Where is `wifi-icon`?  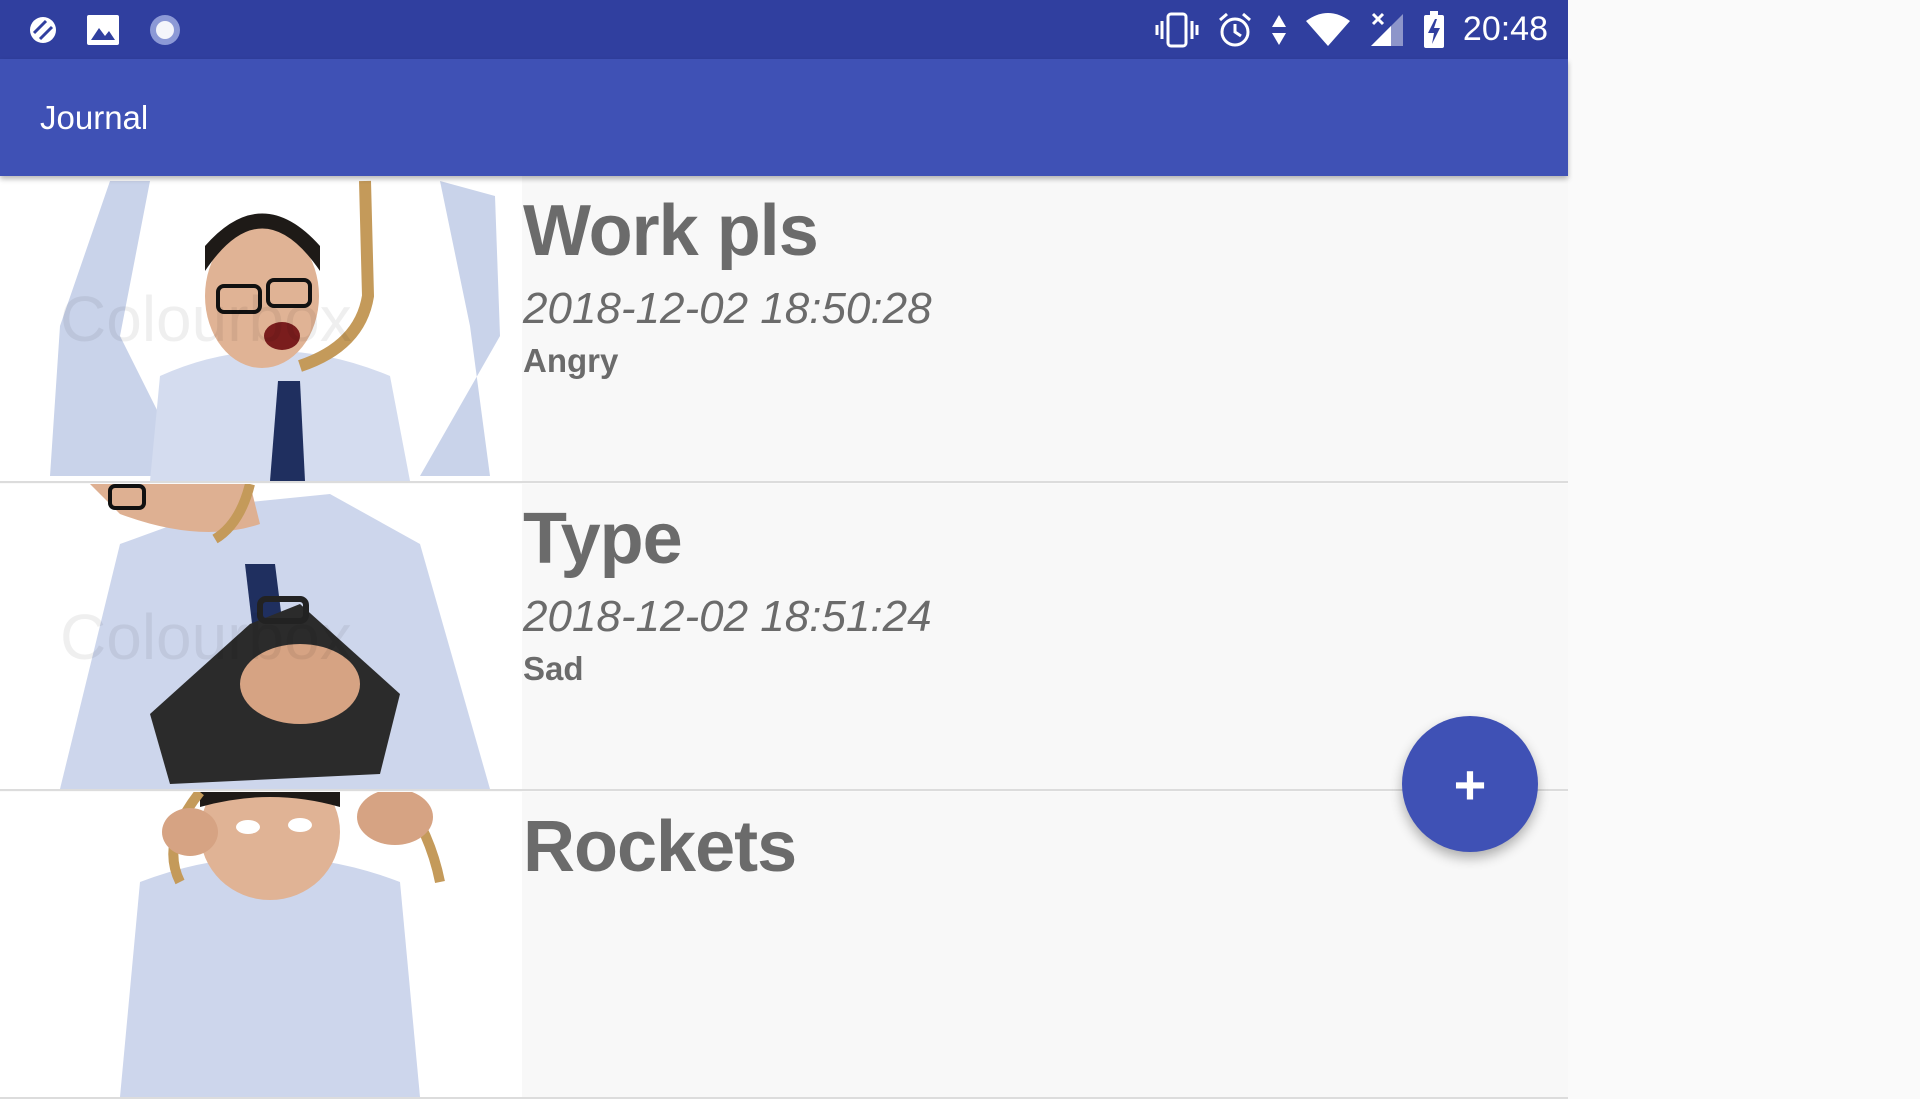
wifi-icon is located at coordinates (1328, 29).